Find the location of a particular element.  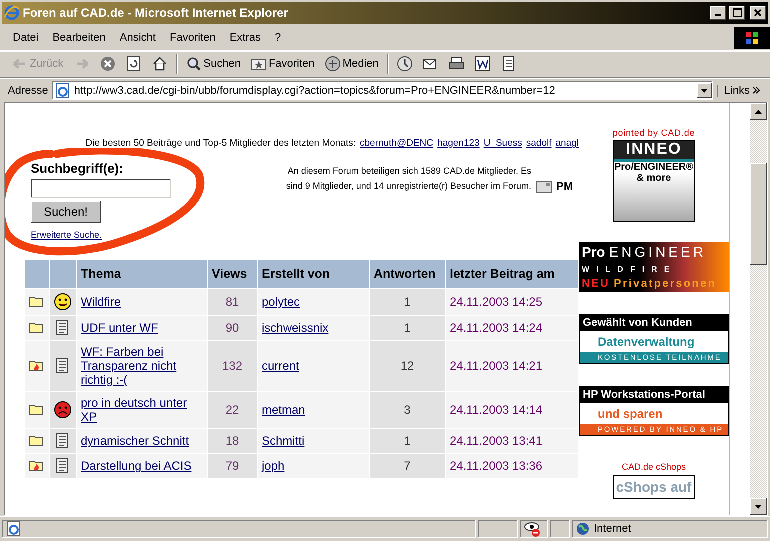

window-title: Foren auf CAD.de - Microsoft Internet Explorer is located at coordinates (156, 13).